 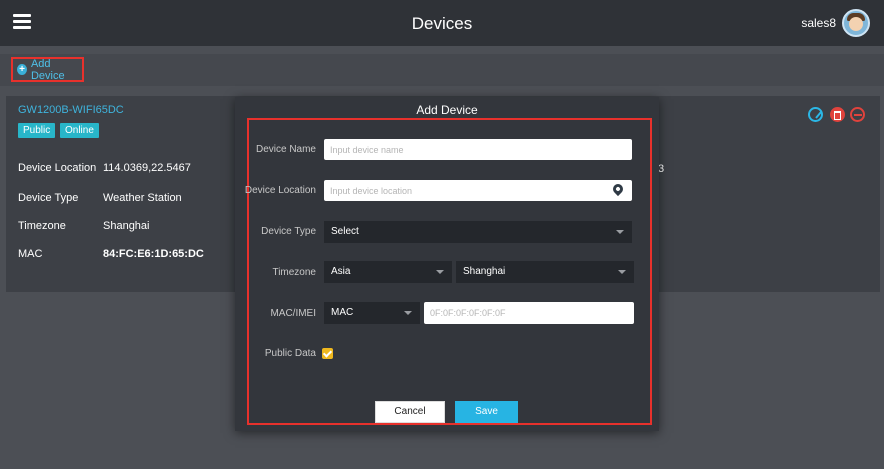 What do you see at coordinates (486, 412) in the screenshot?
I see `save-button: Save` at bounding box center [486, 412].